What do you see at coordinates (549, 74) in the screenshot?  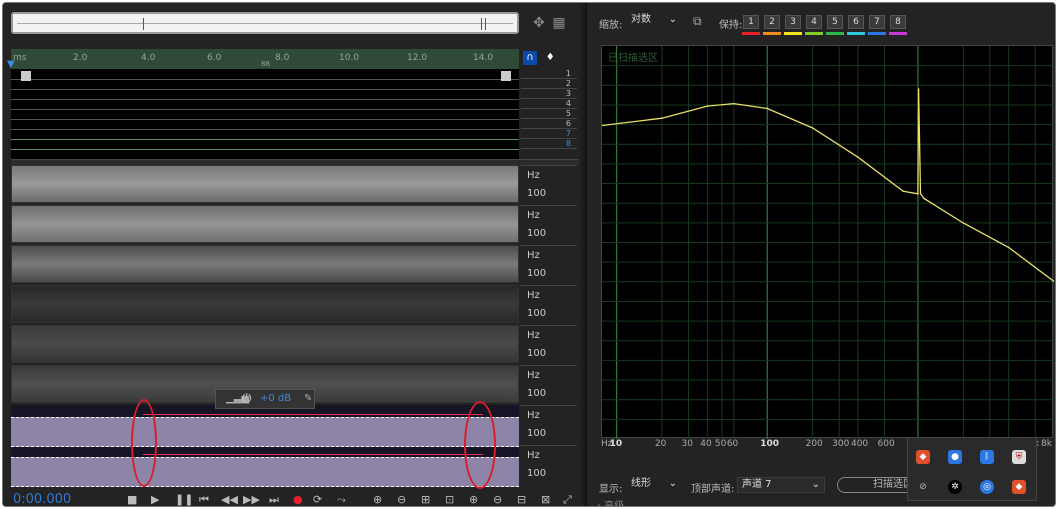 I see `channel-number: 1` at bounding box center [549, 74].